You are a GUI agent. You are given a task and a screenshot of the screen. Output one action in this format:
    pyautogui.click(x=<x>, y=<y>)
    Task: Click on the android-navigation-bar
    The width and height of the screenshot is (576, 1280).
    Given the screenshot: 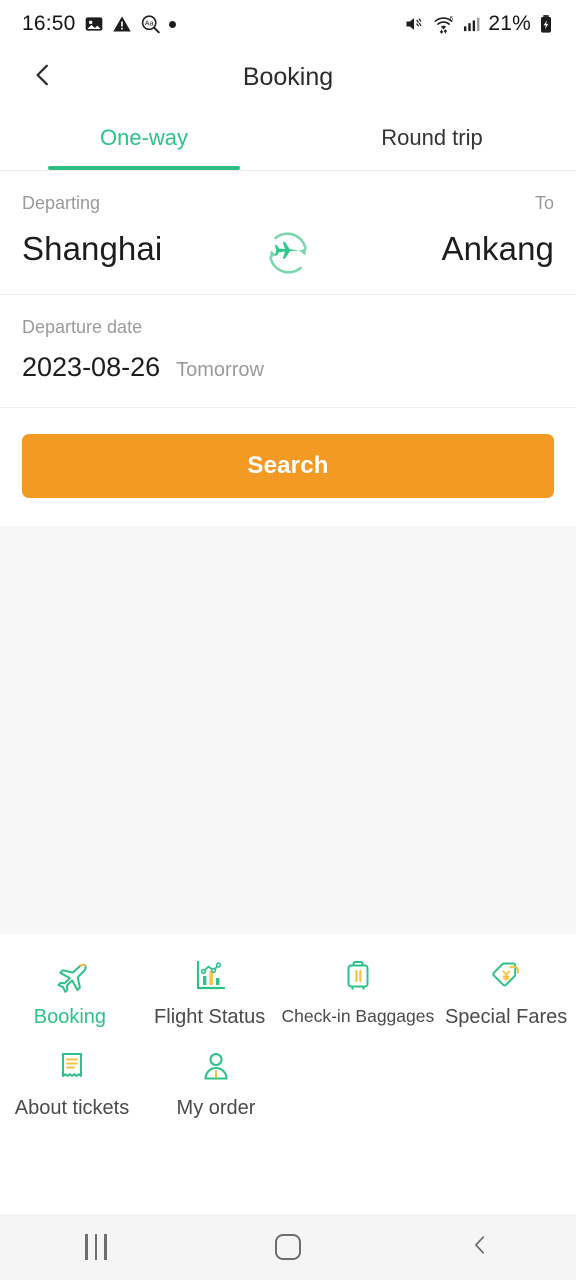 What is the action you would take?
    pyautogui.click(x=288, y=1247)
    